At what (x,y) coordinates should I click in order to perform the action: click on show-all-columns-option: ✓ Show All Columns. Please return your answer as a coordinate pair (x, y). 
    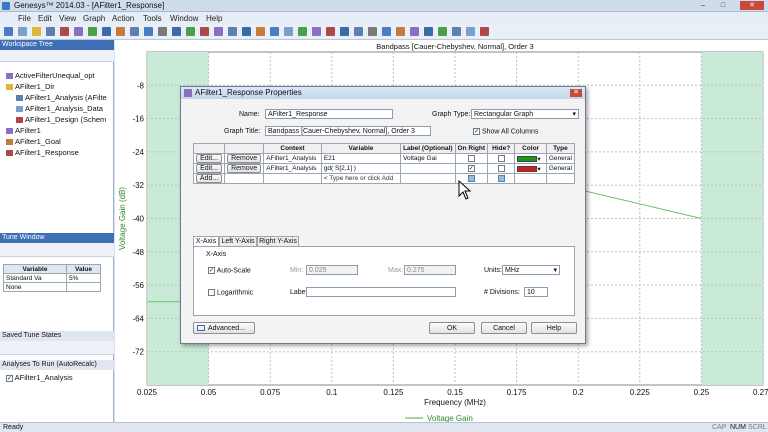
    Looking at the image, I should click on (505, 131).